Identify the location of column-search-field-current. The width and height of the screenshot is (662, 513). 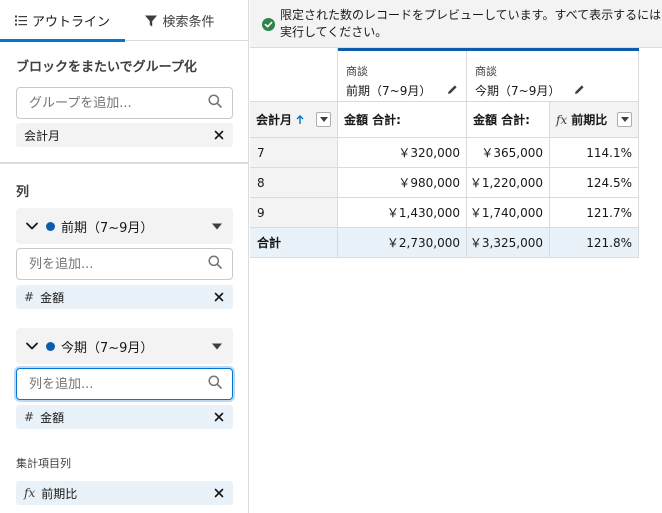
(124, 384).